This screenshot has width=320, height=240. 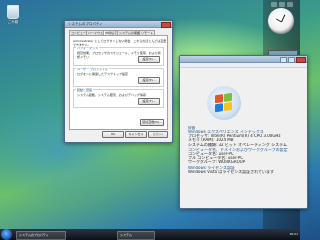 What do you see at coordinates (278, 20) in the screenshot?
I see `clock-minute-hand` at bounding box center [278, 20].